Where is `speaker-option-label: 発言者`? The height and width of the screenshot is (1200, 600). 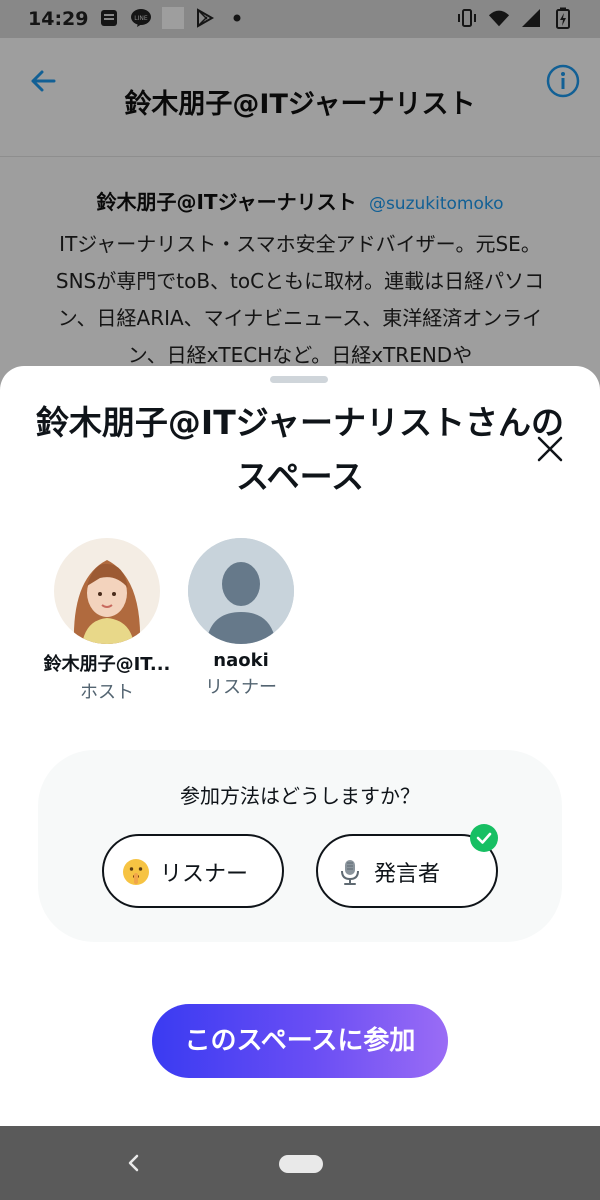
speaker-option-label: 発言者 is located at coordinates (407, 874).